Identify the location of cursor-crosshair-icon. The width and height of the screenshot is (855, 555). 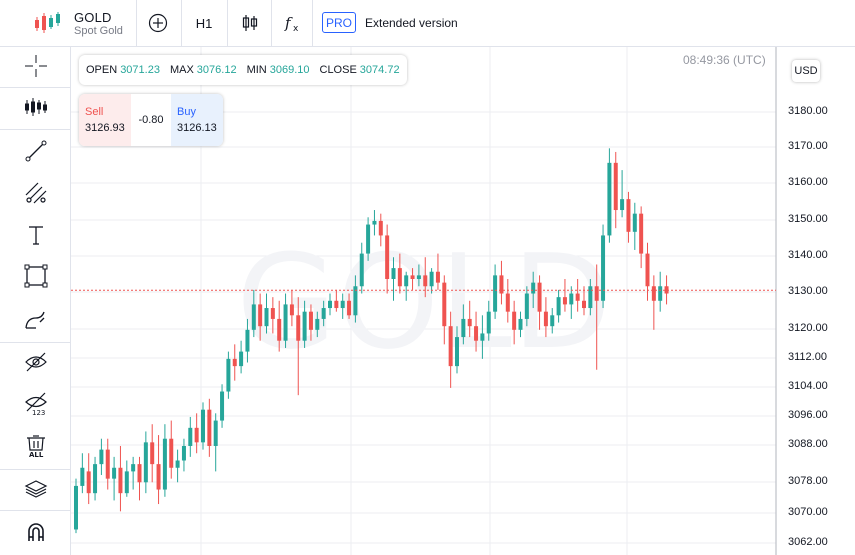
(36, 66).